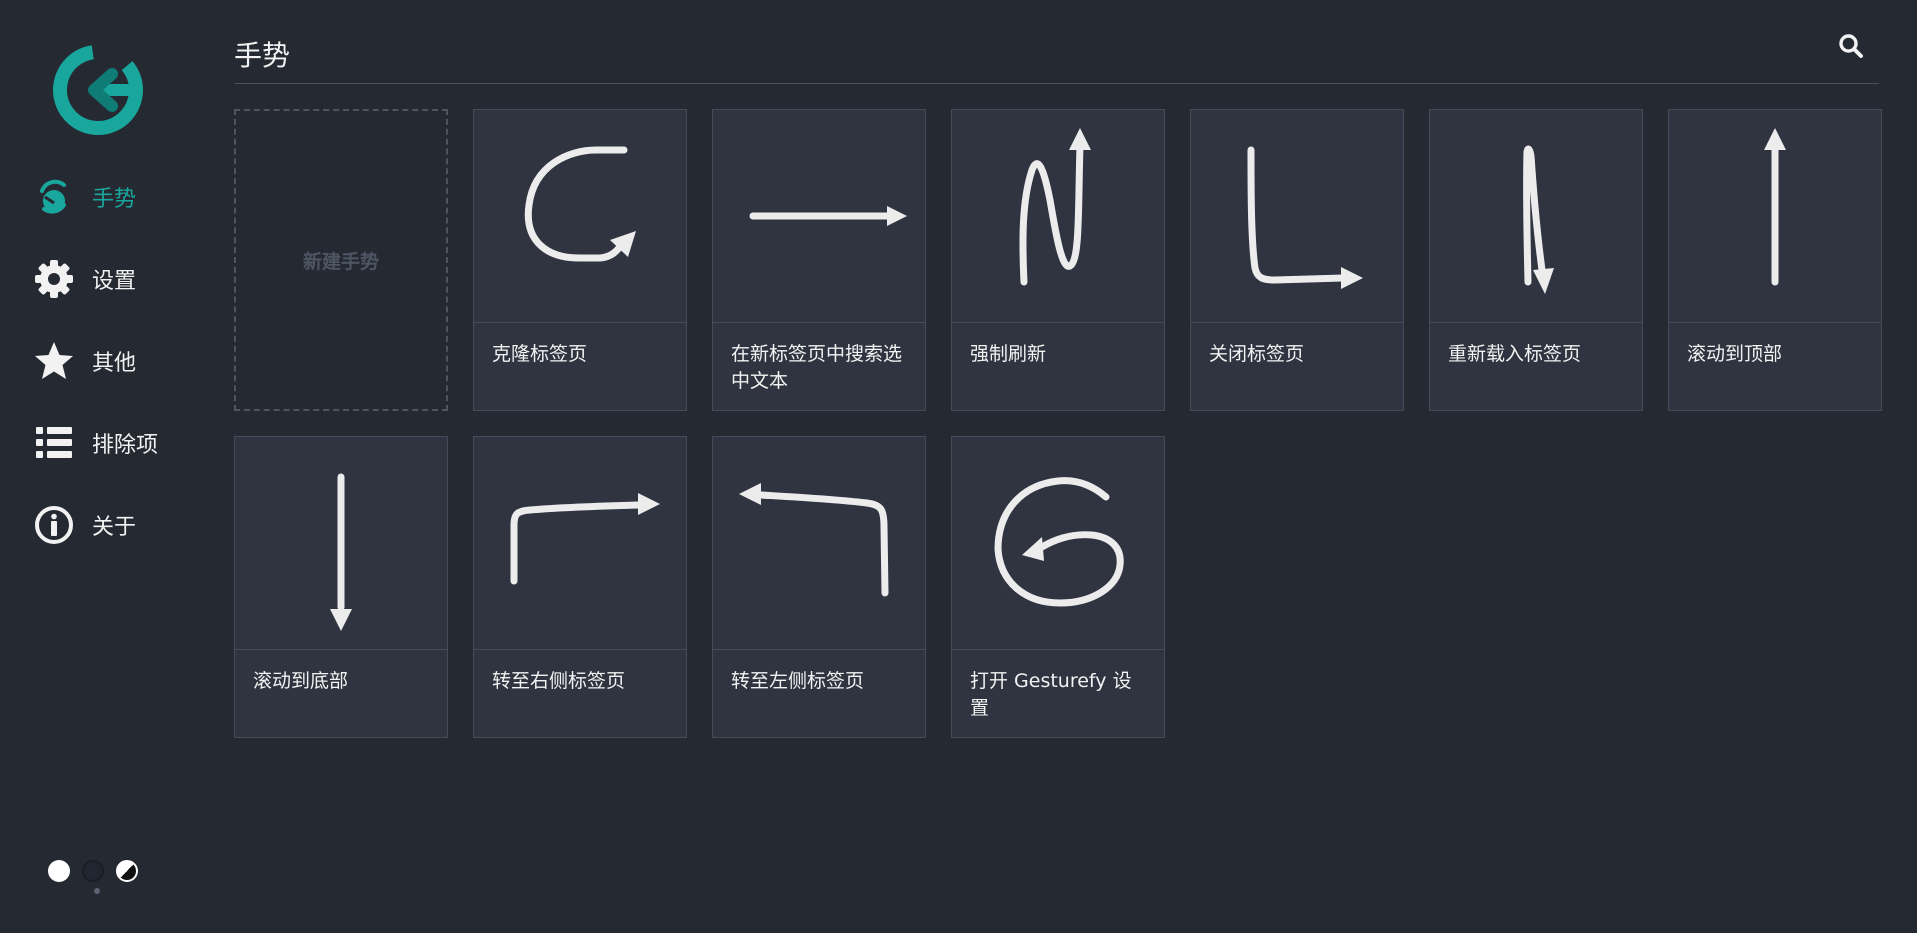  I want to click on sidebar-item-settings: 设置, so click(95, 279).